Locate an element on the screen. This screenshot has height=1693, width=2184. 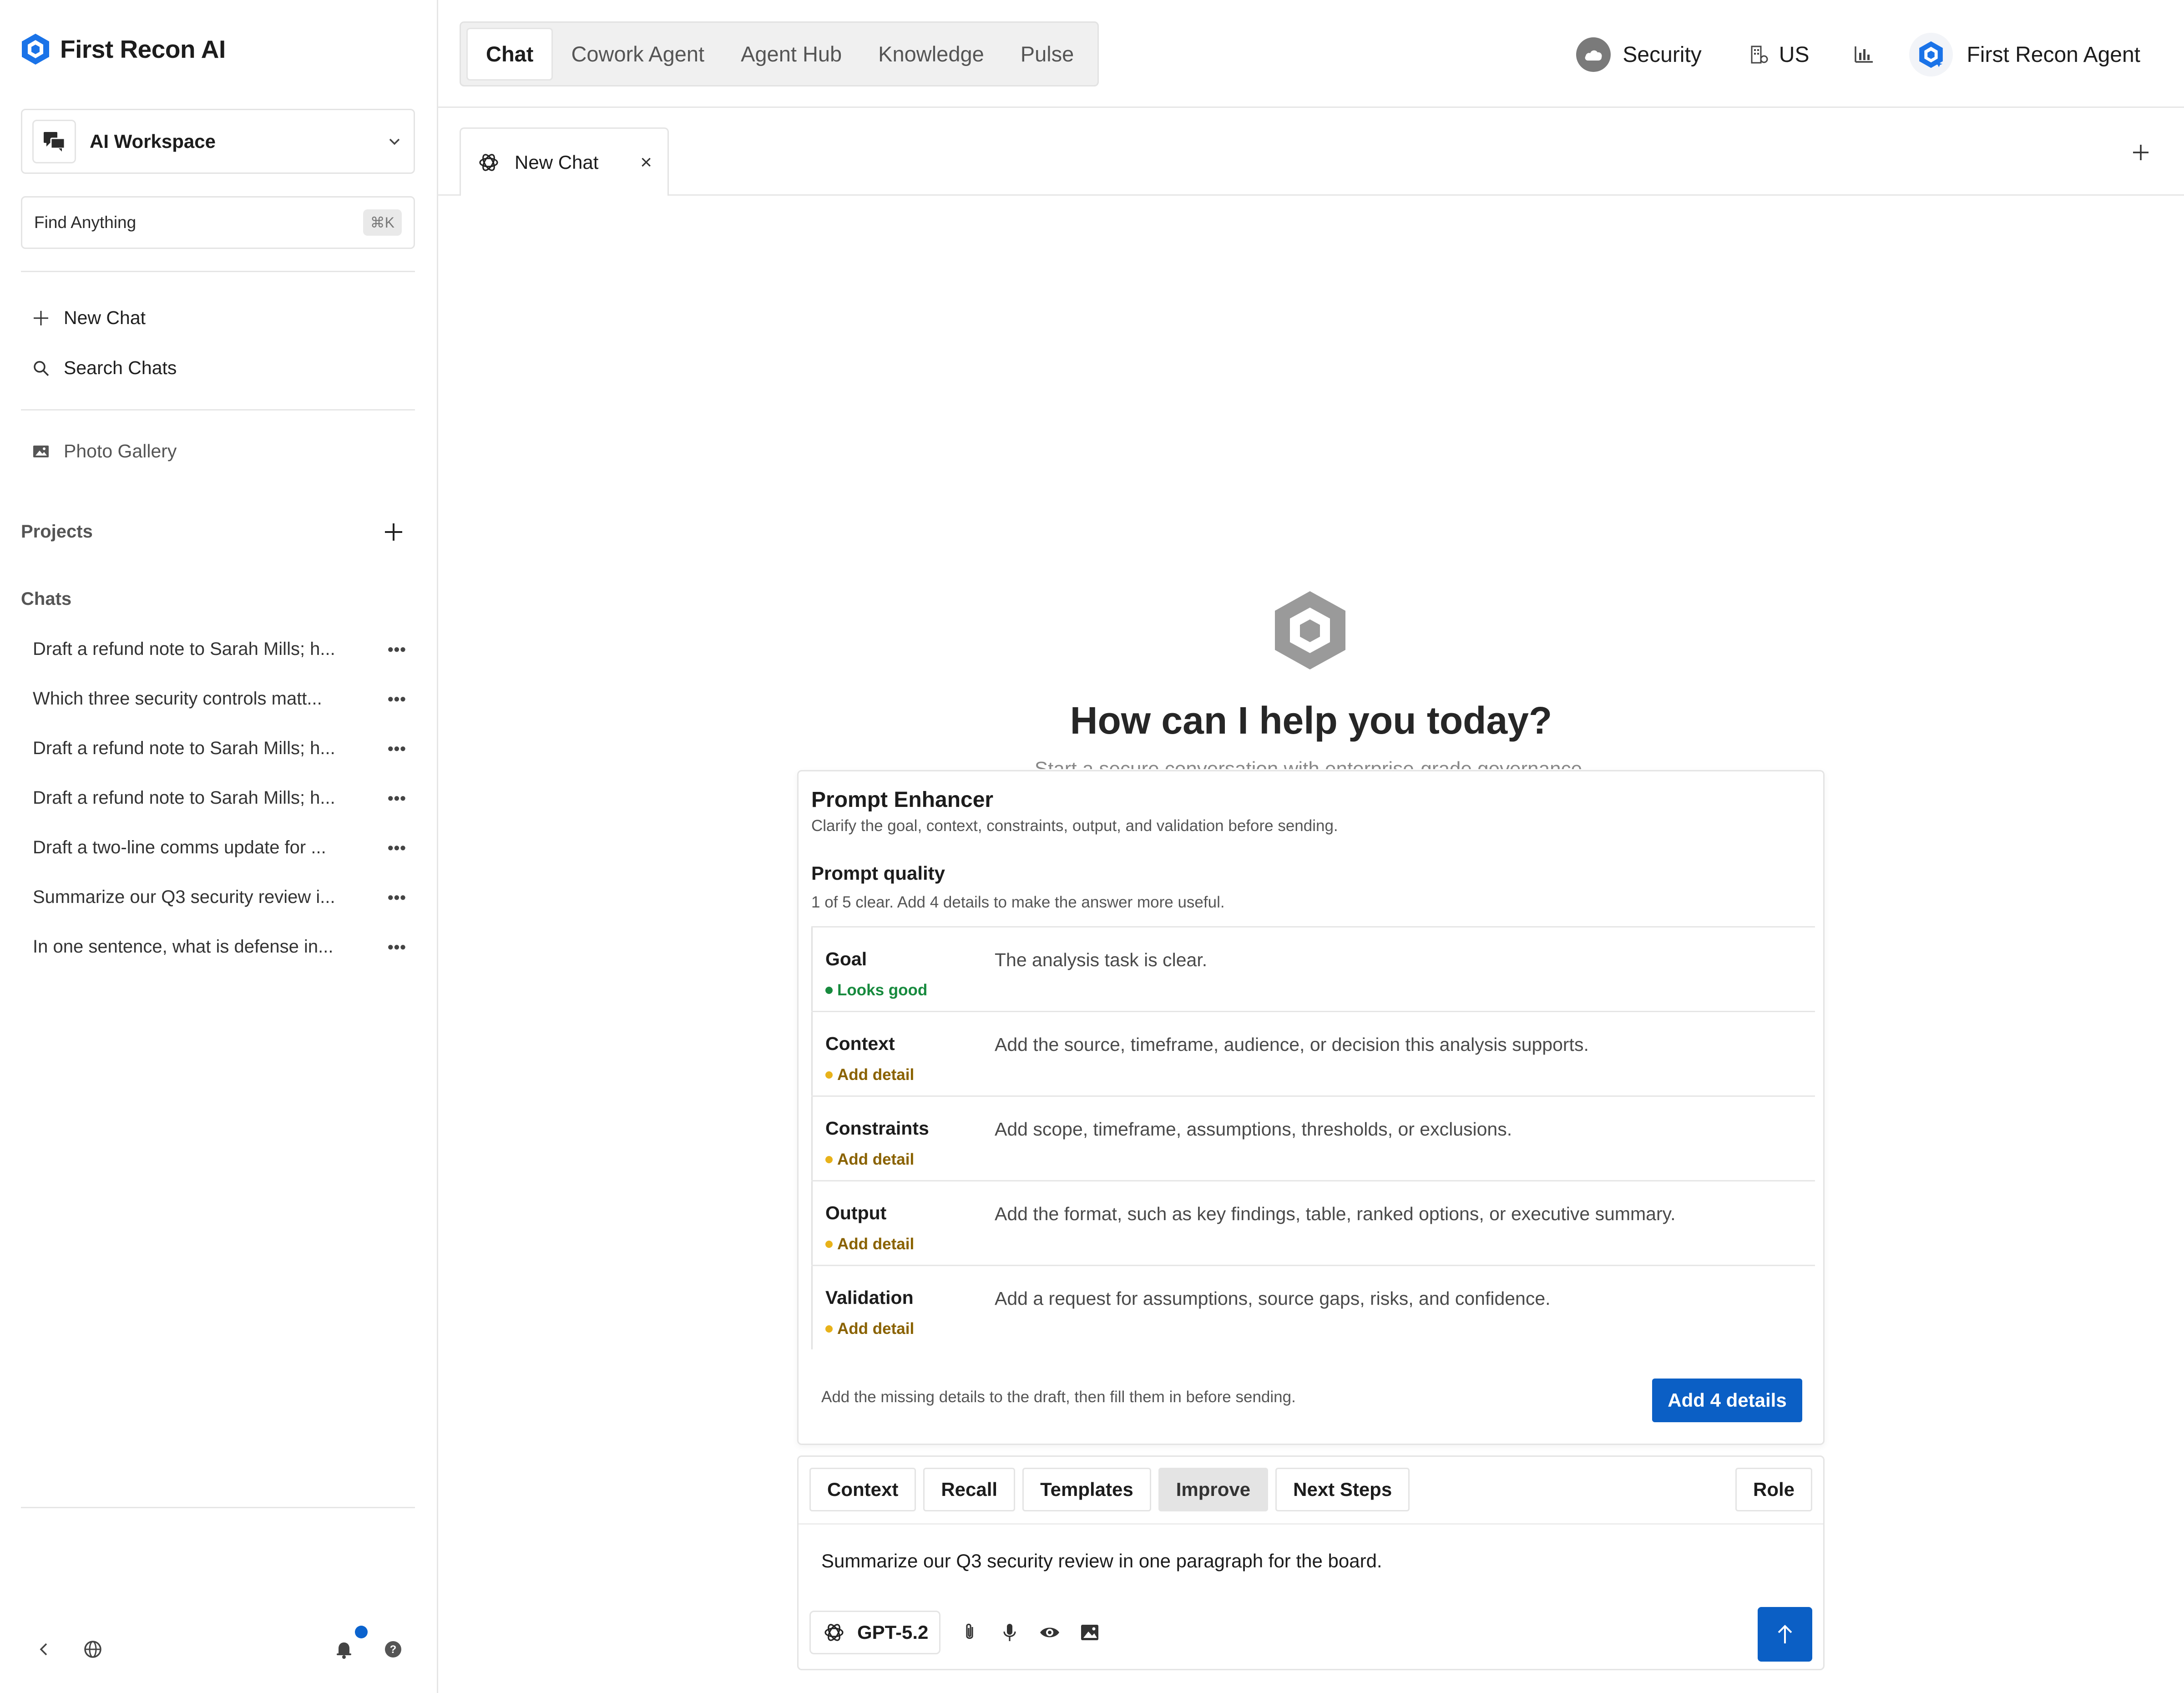
find-anything-input: Find Anything ⌘K is located at coordinates (218, 222).